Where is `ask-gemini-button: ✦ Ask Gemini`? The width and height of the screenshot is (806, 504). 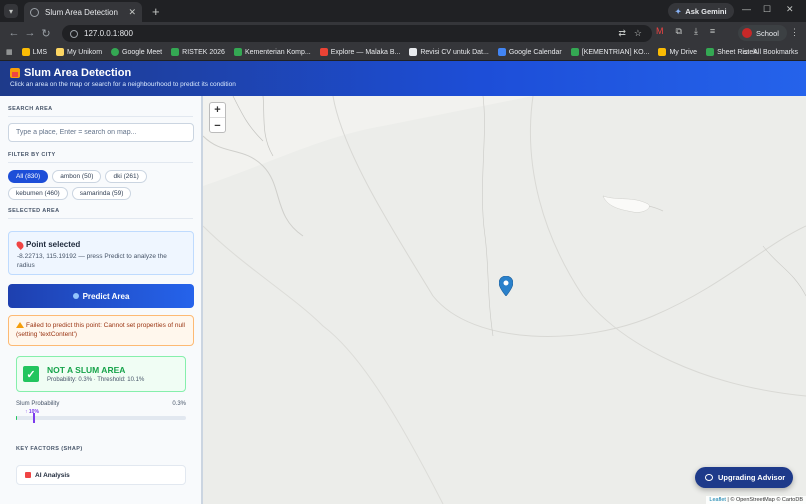
ask-gemini-button: ✦ Ask Gemini is located at coordinates (701, 11).